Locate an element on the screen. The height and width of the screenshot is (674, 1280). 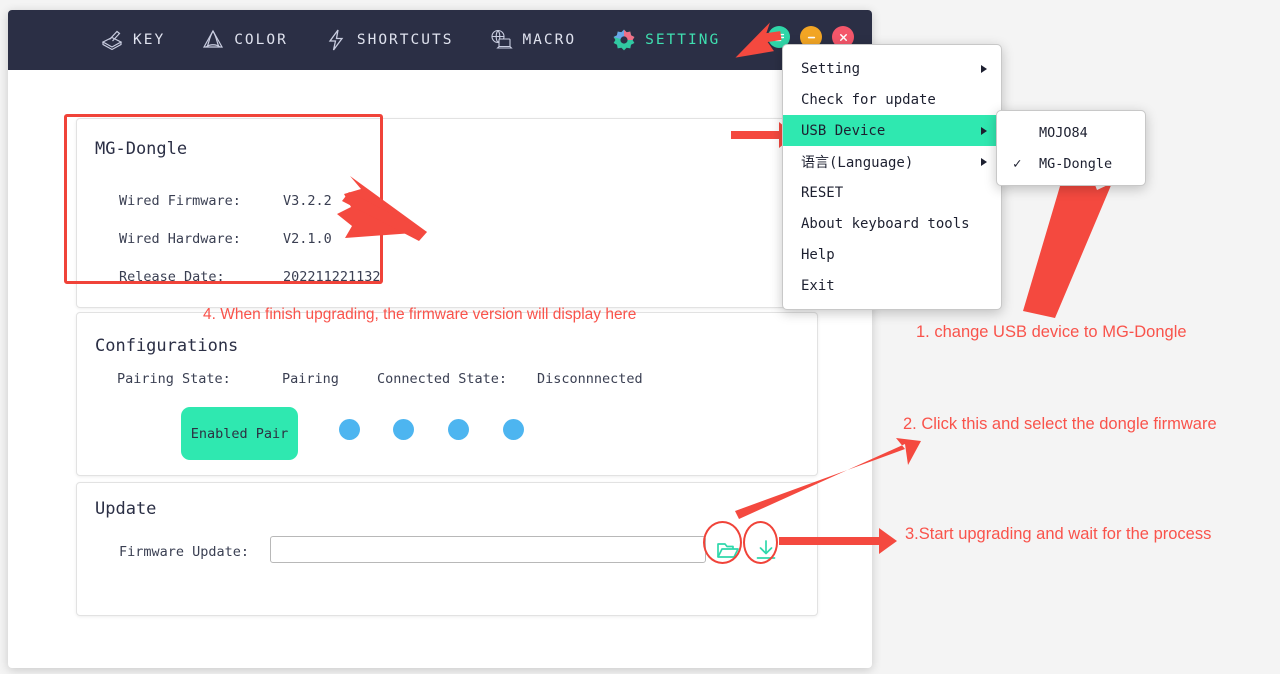
menu-item-usb-device: USB Device is located at coordinates (892, 130).